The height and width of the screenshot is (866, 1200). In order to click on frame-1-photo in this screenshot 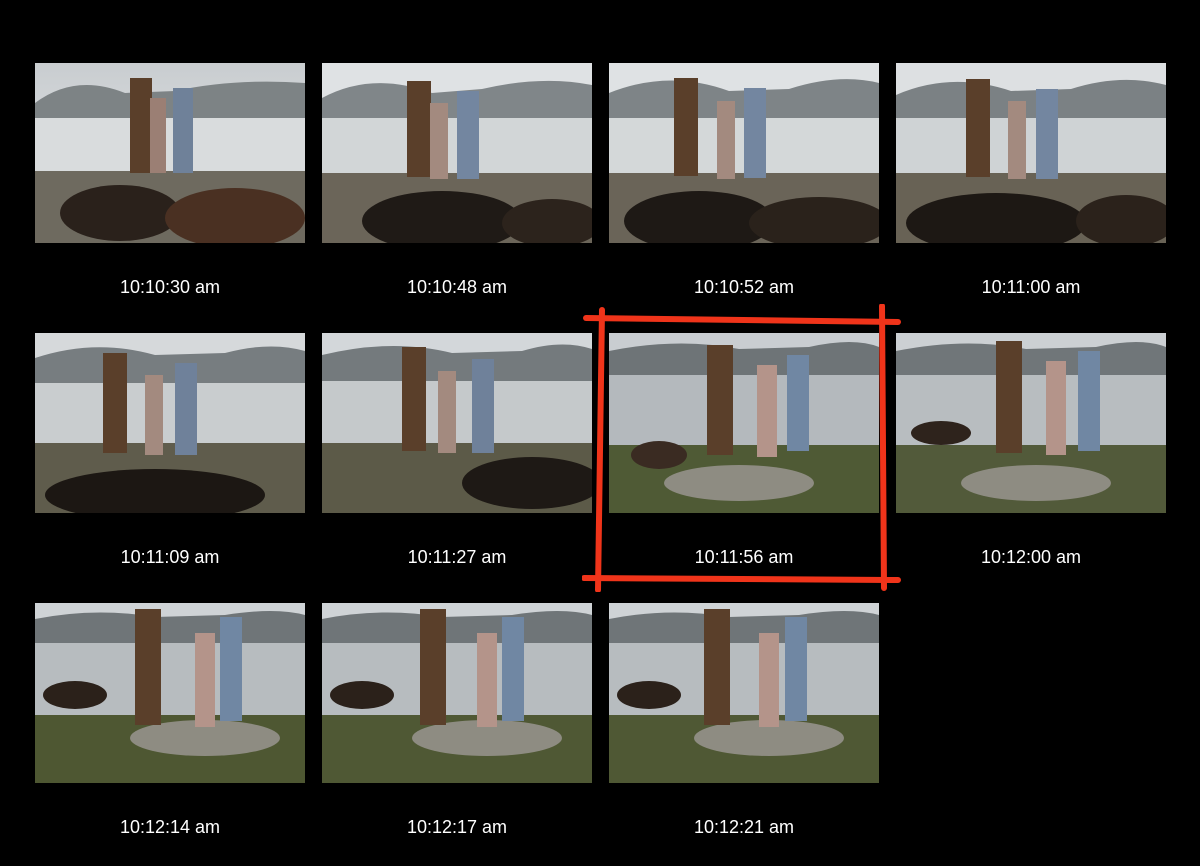, I will do `click(170, 153)`.